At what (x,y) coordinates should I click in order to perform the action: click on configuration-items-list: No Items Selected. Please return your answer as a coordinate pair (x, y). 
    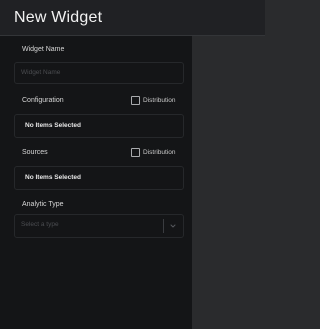
    Looking at the image, I should click on (99, 126).